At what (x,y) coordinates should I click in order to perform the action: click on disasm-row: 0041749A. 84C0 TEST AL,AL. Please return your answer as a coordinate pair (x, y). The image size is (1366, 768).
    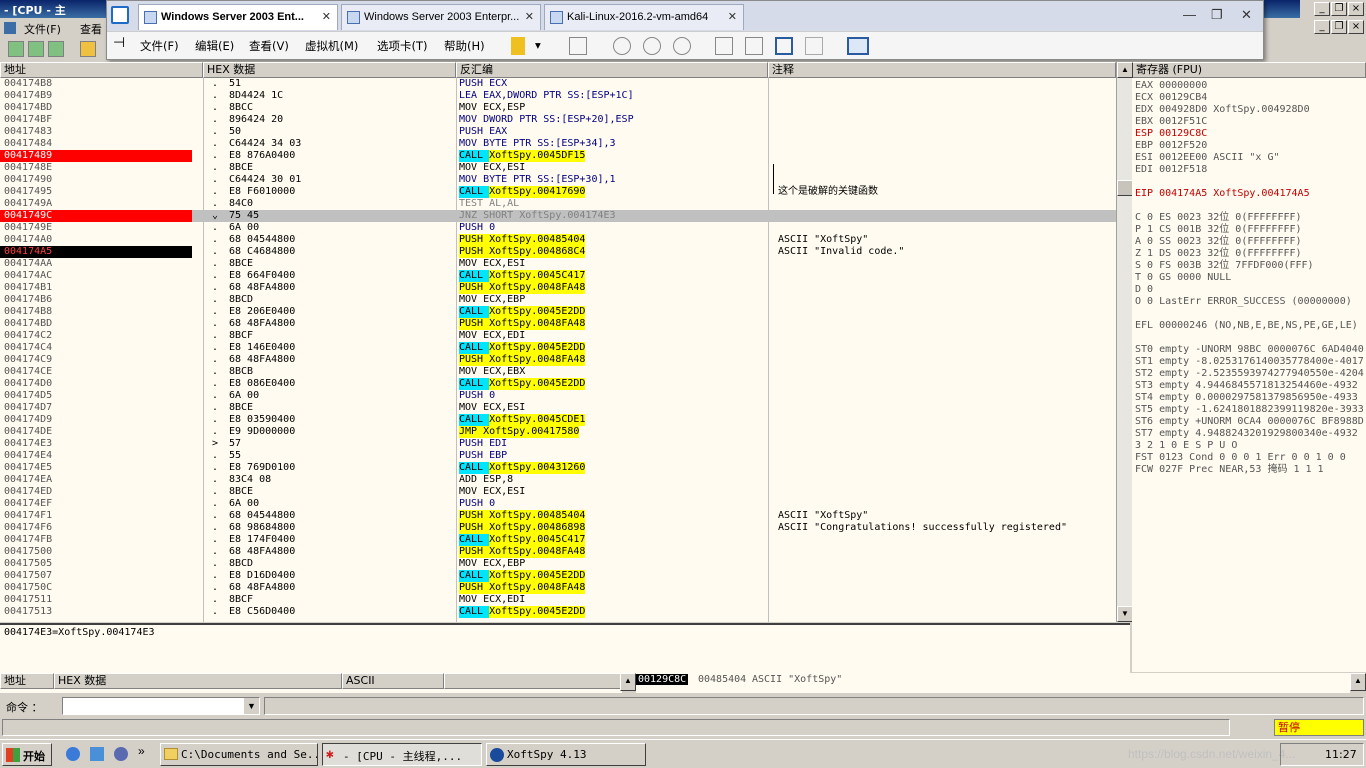
    Looking at the image, I should click on (558, 204).